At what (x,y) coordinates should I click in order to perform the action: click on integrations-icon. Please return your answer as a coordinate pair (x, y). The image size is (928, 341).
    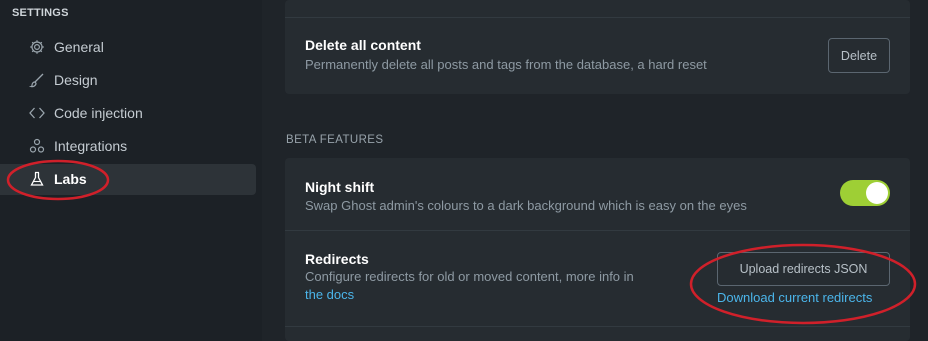
    Looking at the image, I should click on (37, 145).